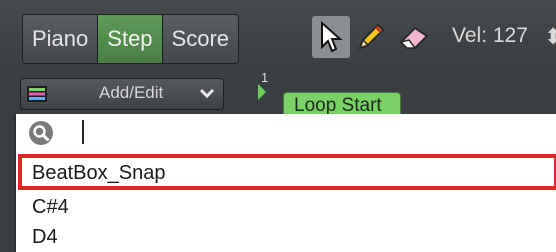 Image resolution: width=556 pixels, height=252 pixels. What do you see at coordinates (131, 92) in the screenshot?
I see `edit-mode-label: Add/Edit` at bounding box center [131, 92].